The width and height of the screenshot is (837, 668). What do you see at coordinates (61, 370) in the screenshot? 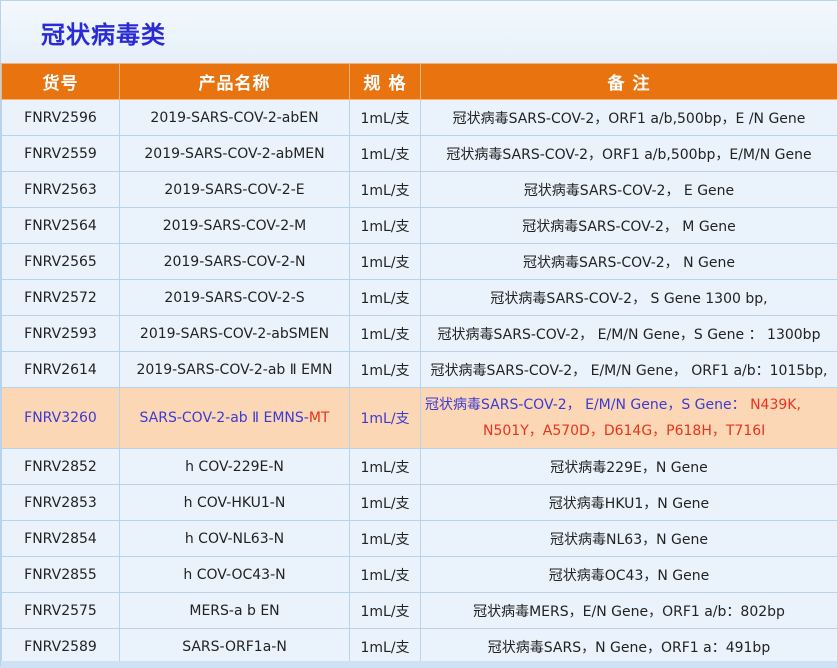
I see `cell-item-number: FNRV2614` at bounding box center [61, 370].